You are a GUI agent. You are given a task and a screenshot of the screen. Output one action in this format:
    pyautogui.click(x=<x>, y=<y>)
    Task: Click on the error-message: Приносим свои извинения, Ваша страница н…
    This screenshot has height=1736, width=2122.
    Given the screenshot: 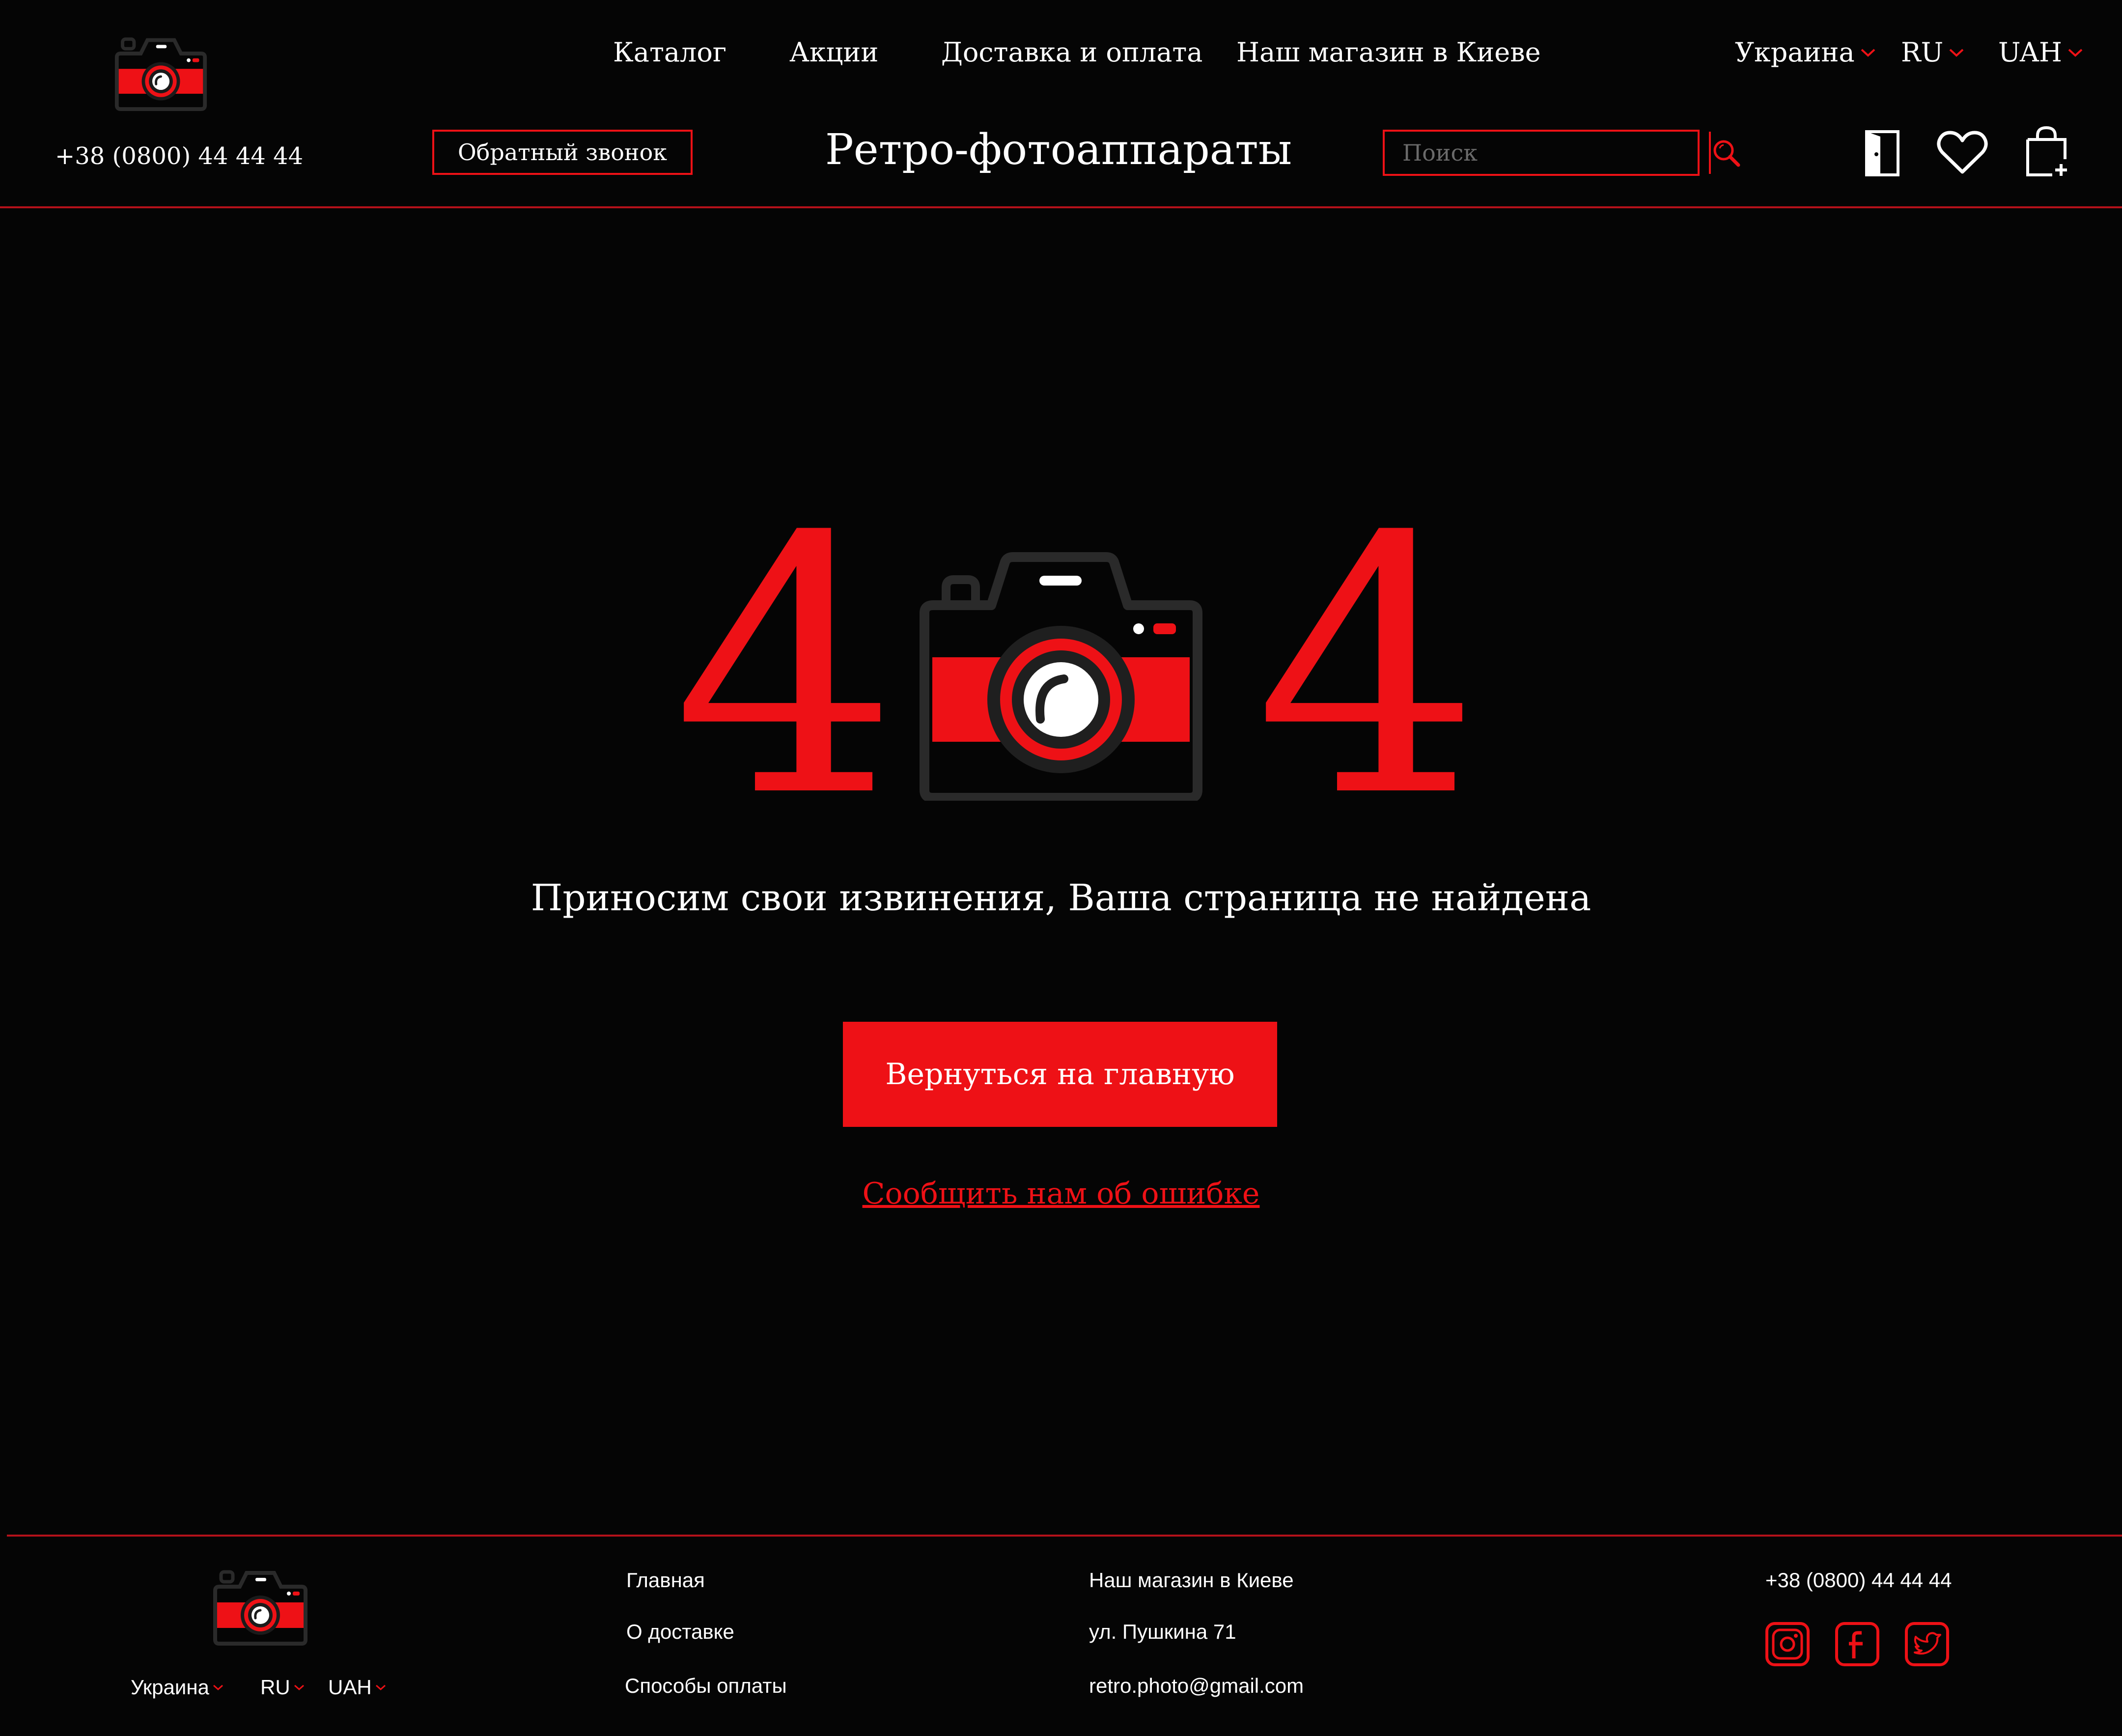 What is the action you would take?
    pyautogui.click(x=1061, y=898)
    